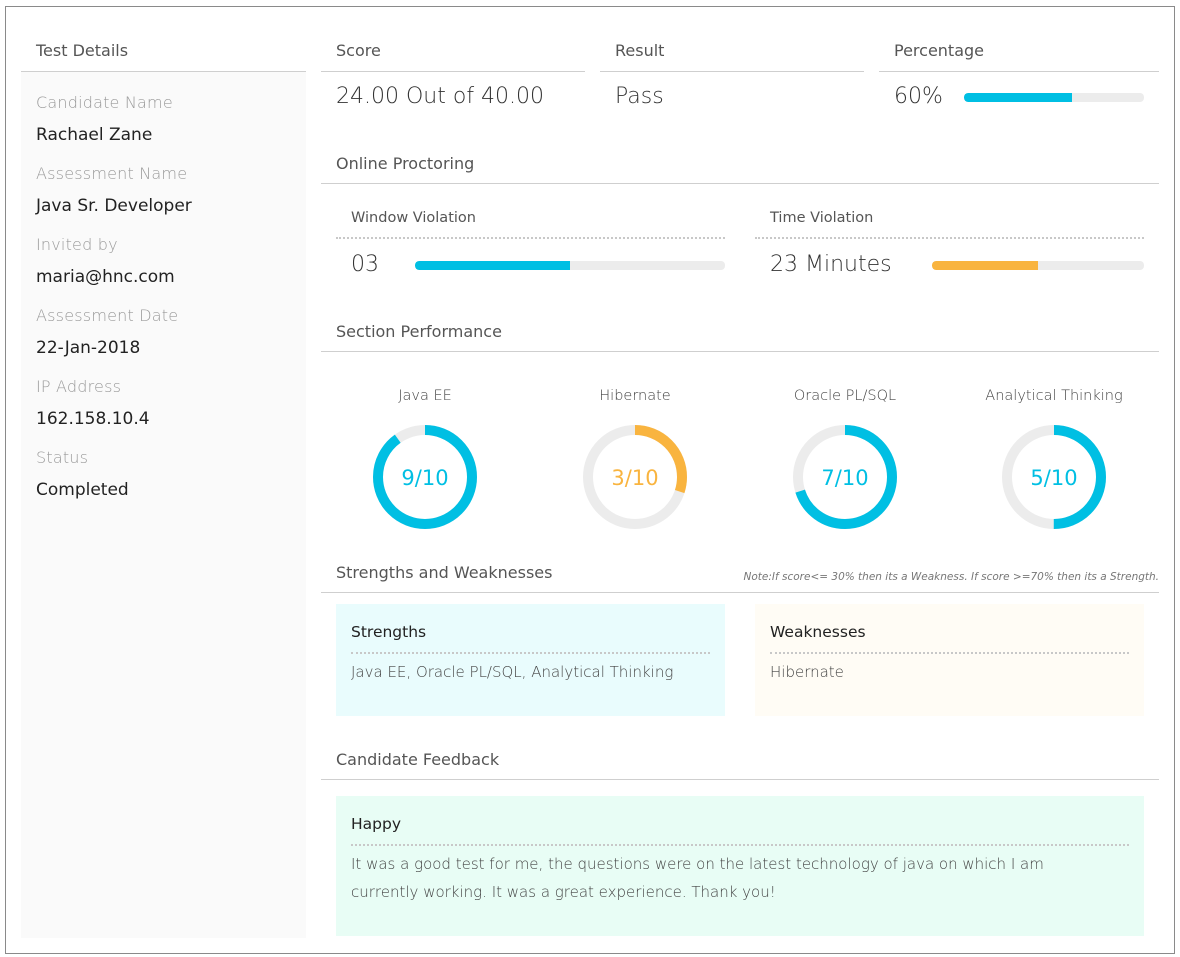 The height and width of the screenshot is (957, 1180). Describe the element at coordinates (740, 166) in the screenshot. I see `online-proctoring-header: Online Proctoring` at that location.